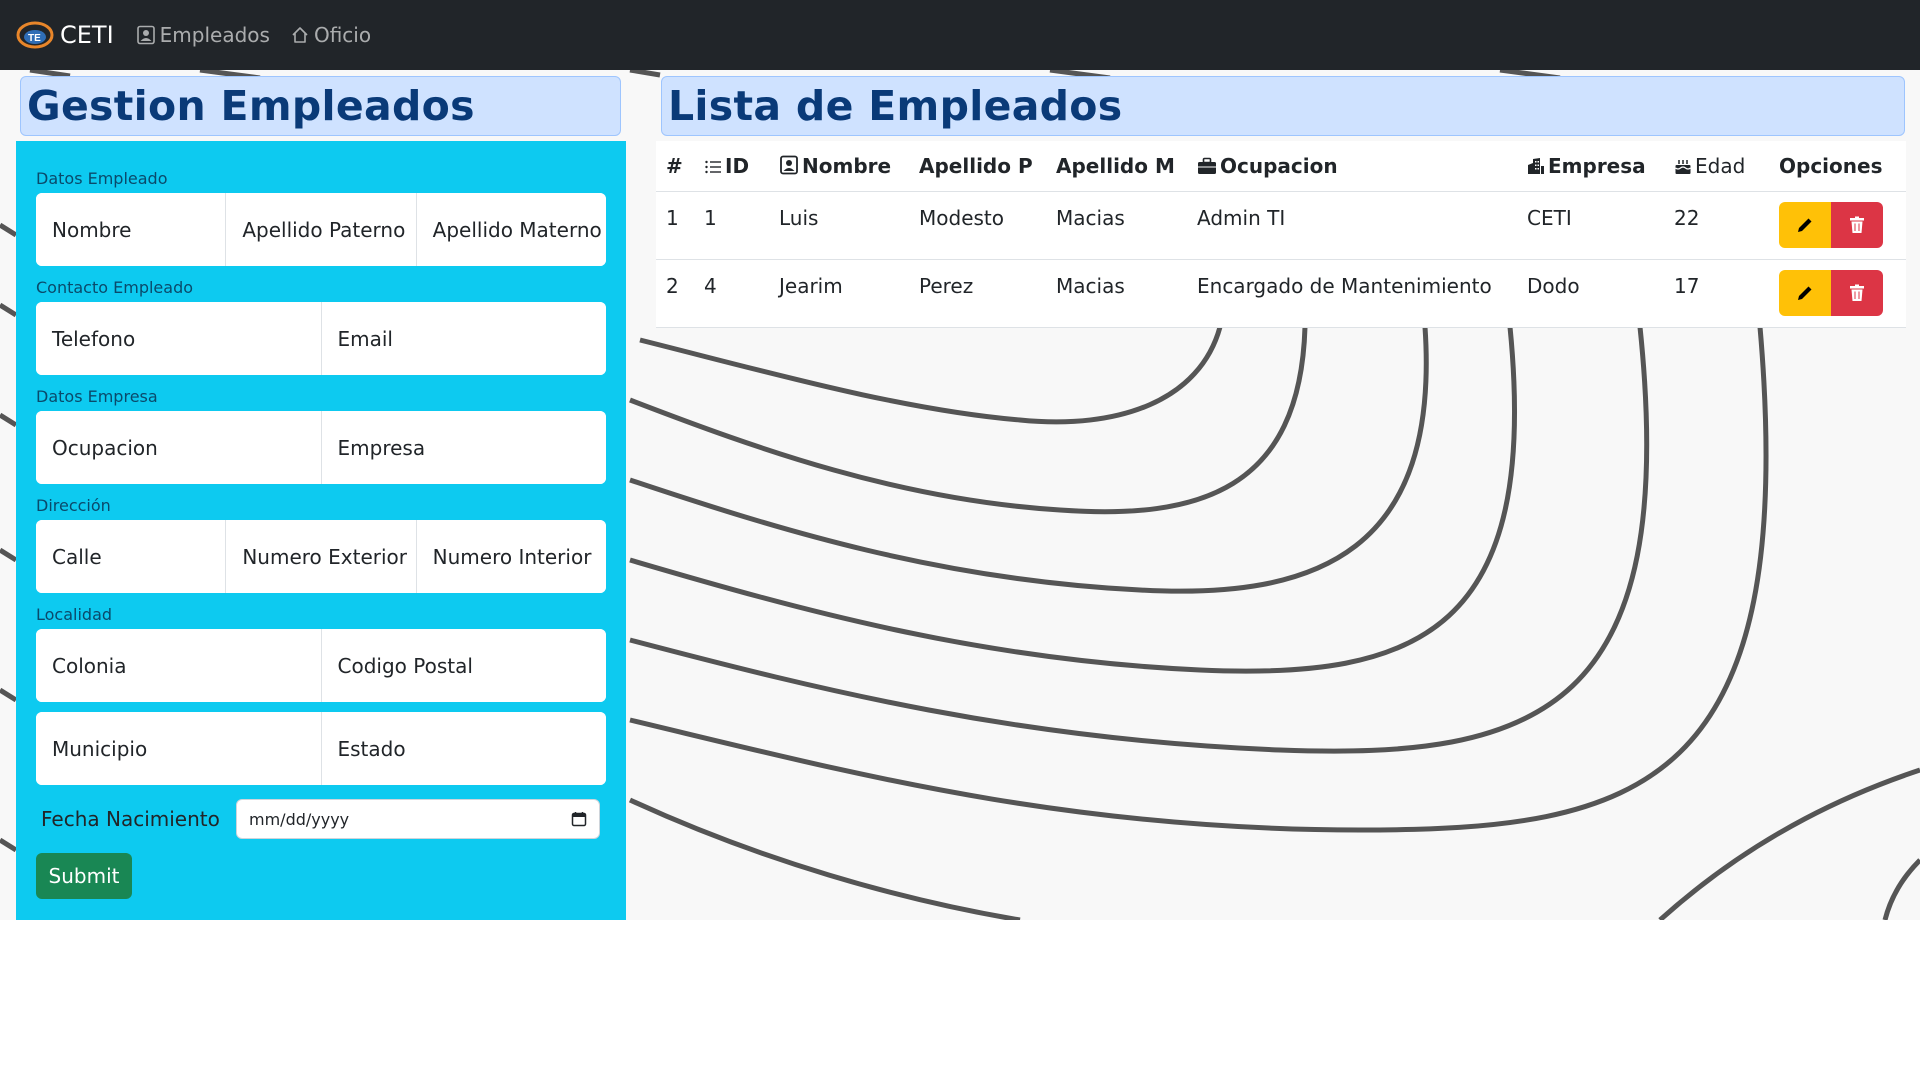  What do you see at coordinates (1683, 166) in the screenshot?
I see `cake-icon` at bounding box center [1683, 166].